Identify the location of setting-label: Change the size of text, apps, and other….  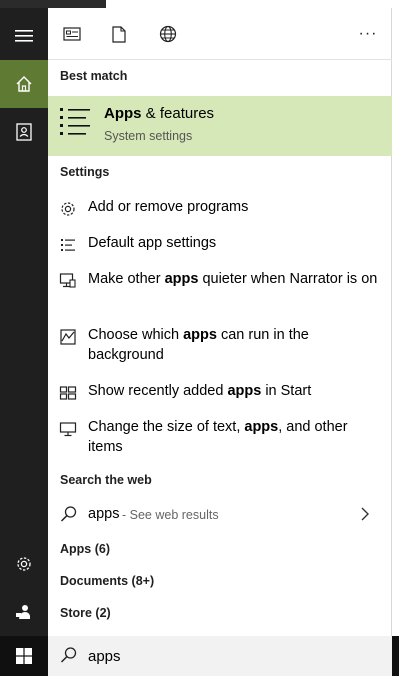
(233, 437).